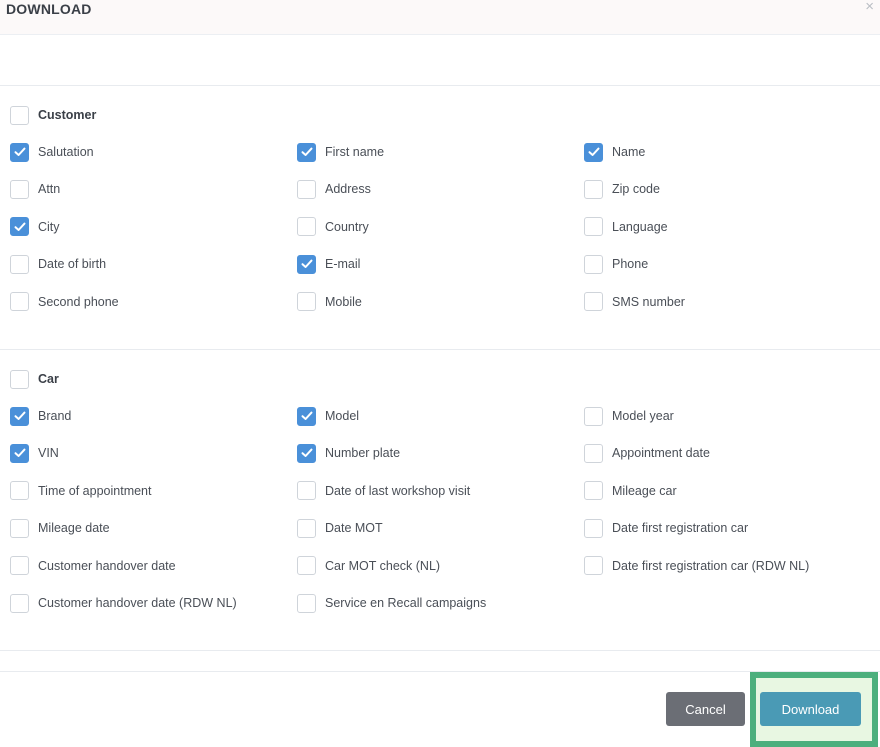  I want to click on checkbox-customer: Customer, so click(53, 115).